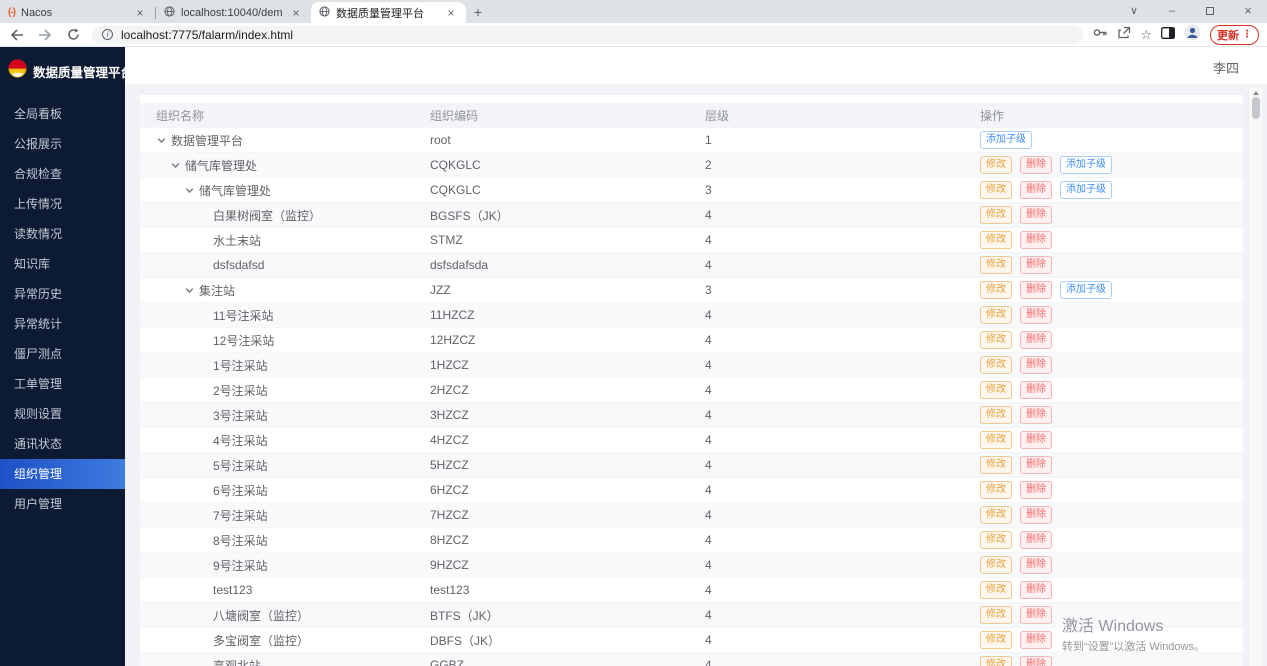 Image resolution: width=1267 pixels, height=666 pixels. I want to click on sidebar-item-6: 知识库, so click(62, 264).